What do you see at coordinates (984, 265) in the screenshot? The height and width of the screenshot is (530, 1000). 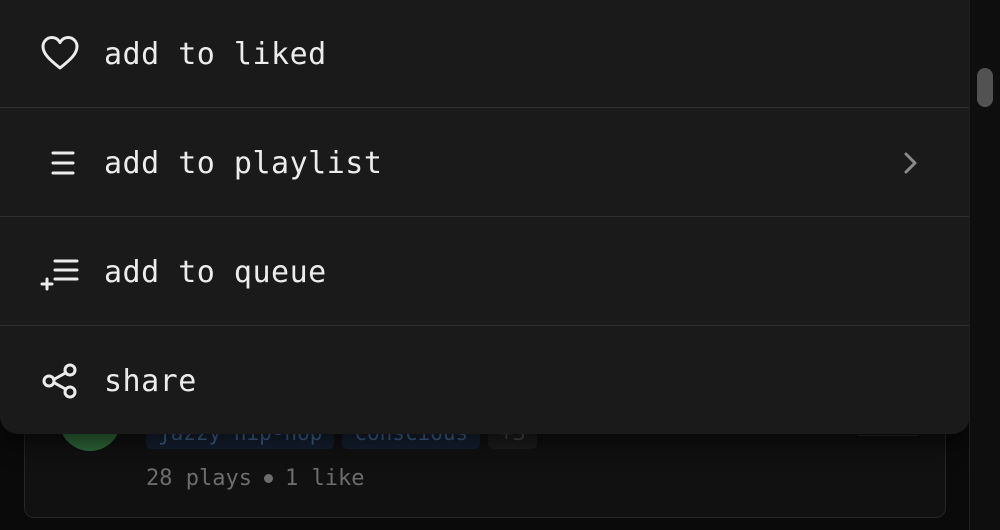 I see `scrollbar-track` at bounding box center [984, 265].